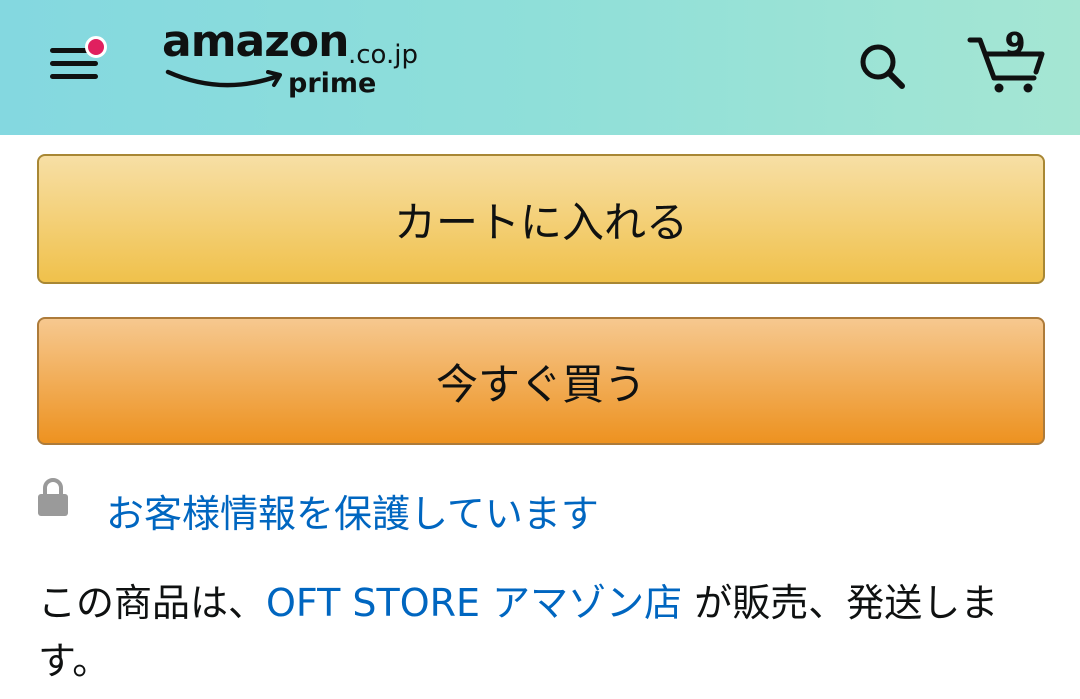  What do you see at coordinates (1015, 44) in the screenshot?
I see `cart-count-badge: 9` at bounding box center [1015, 44].